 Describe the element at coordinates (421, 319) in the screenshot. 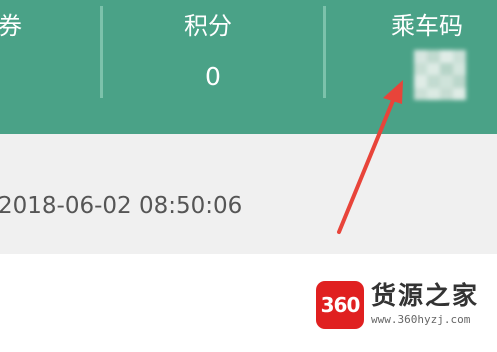

I see `watermark-url: www.360hyzj.com` at that location.